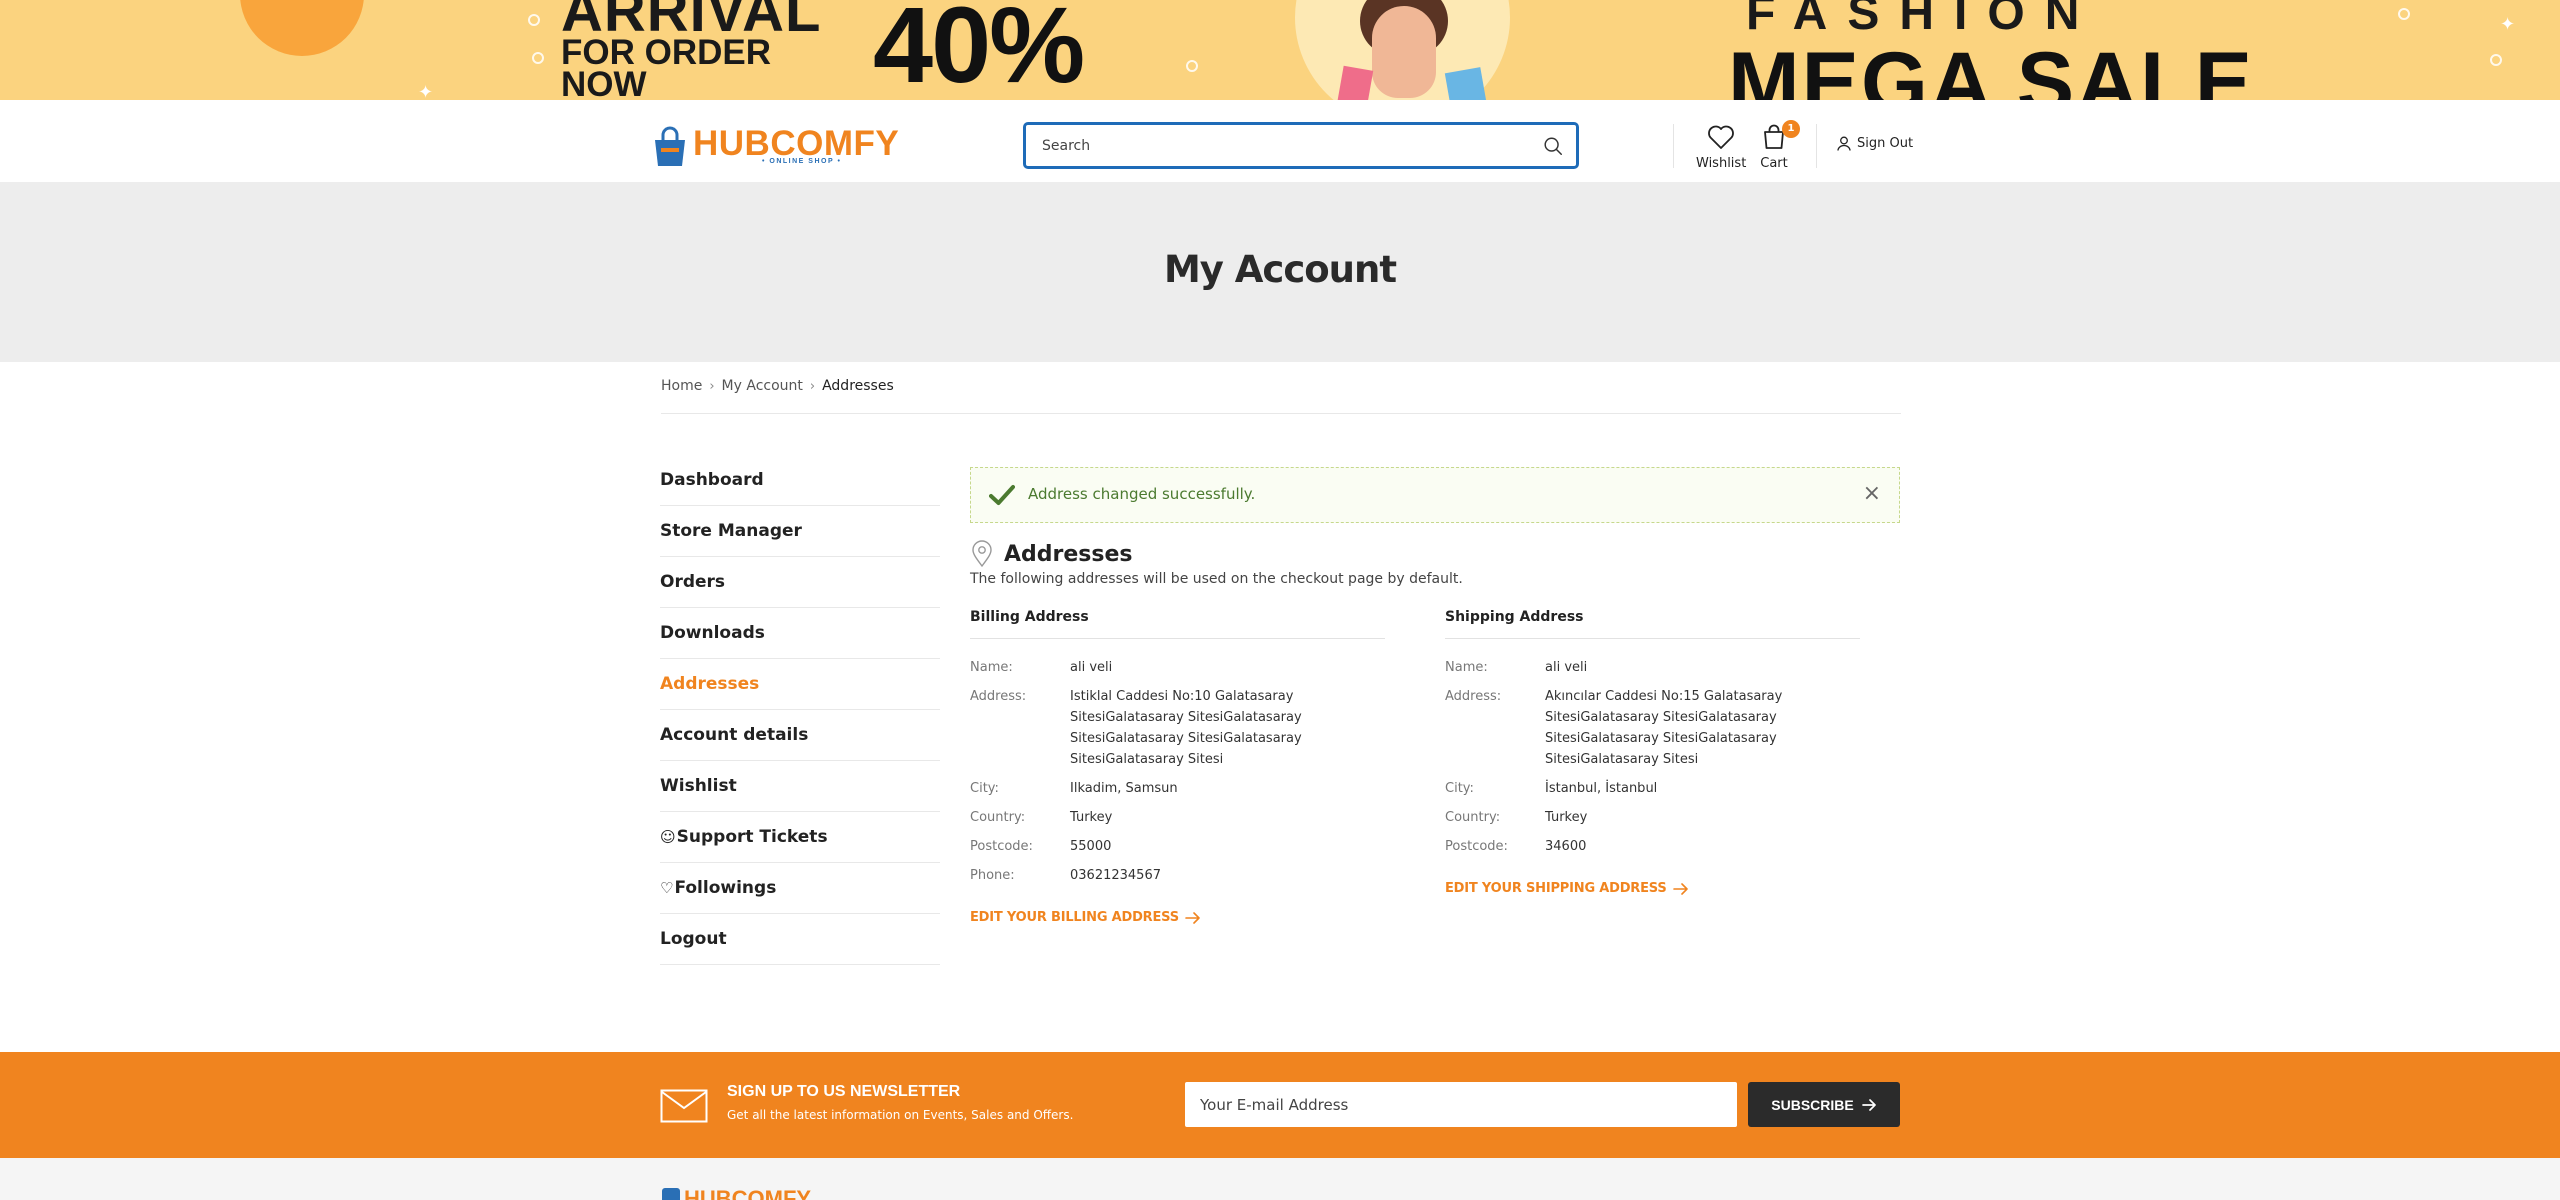 Image resolution: width=2560 pixels, height=1200 pixels. I want to click on sidebar-item-label: Addresses, so click(710, 684).